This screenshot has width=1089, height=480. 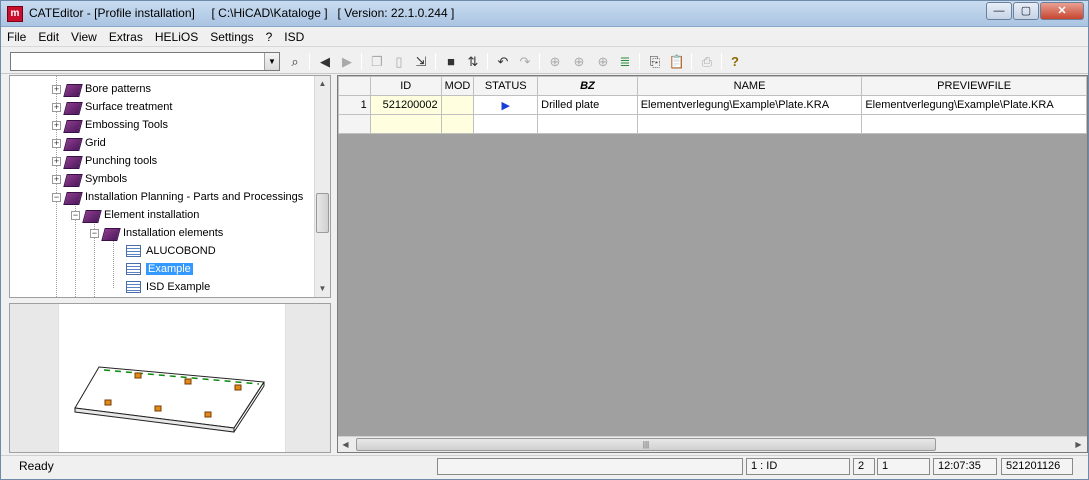 What do you see at coordinates (457, 86) in the screenshot?
I see `column-header-mod: MOD` at bounding box center [457, 86].